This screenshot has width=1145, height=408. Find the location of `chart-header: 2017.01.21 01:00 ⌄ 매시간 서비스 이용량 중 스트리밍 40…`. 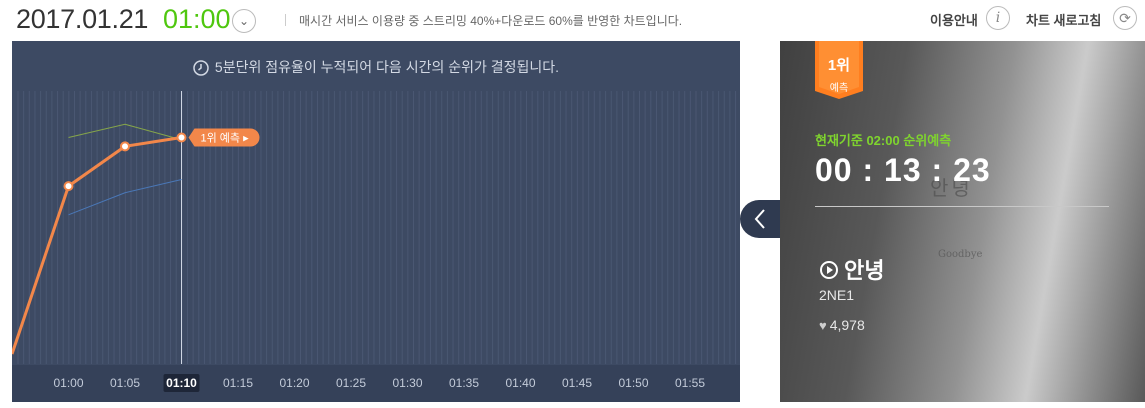

chart-header: 2017.01.21 01:00 ⌄ 매시간 서비스 이용량 중 스트리밍 40… is located at coordinates (572, 20).